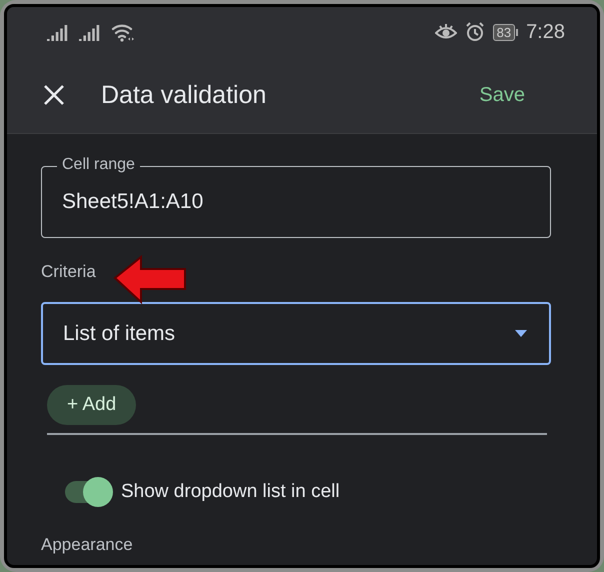 This screenshot has width=604, height=572. What do you see at coordinates (68, 272) in the screenshot?
I see `criteria-label: Criteria` at bounding box center [68, 272].